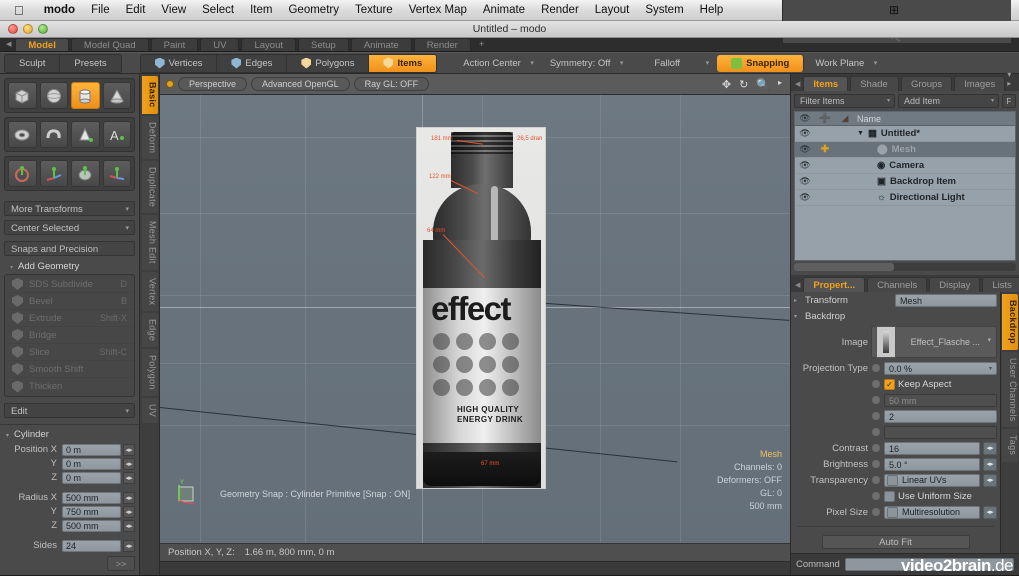 The image size is (1019, 576). What do you see at coordinates (91, 449) in the screenshot?
I see `position-x-field: 0 m` at bounding box center [91, 449].